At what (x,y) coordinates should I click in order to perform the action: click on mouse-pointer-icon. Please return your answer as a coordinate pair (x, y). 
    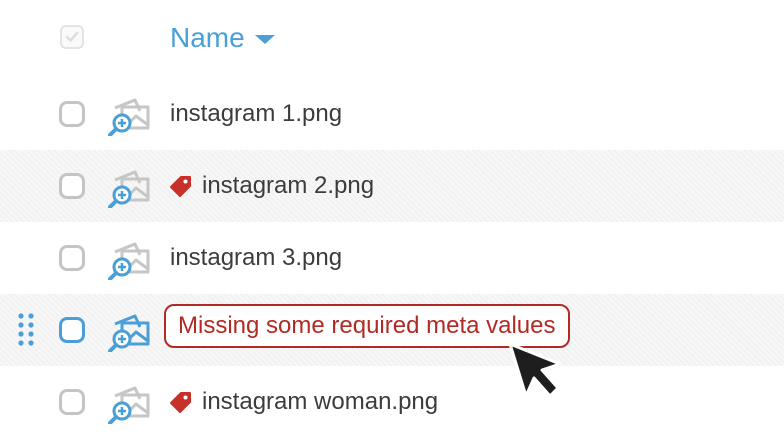
    Looking at the image, I should click on (535, 370).